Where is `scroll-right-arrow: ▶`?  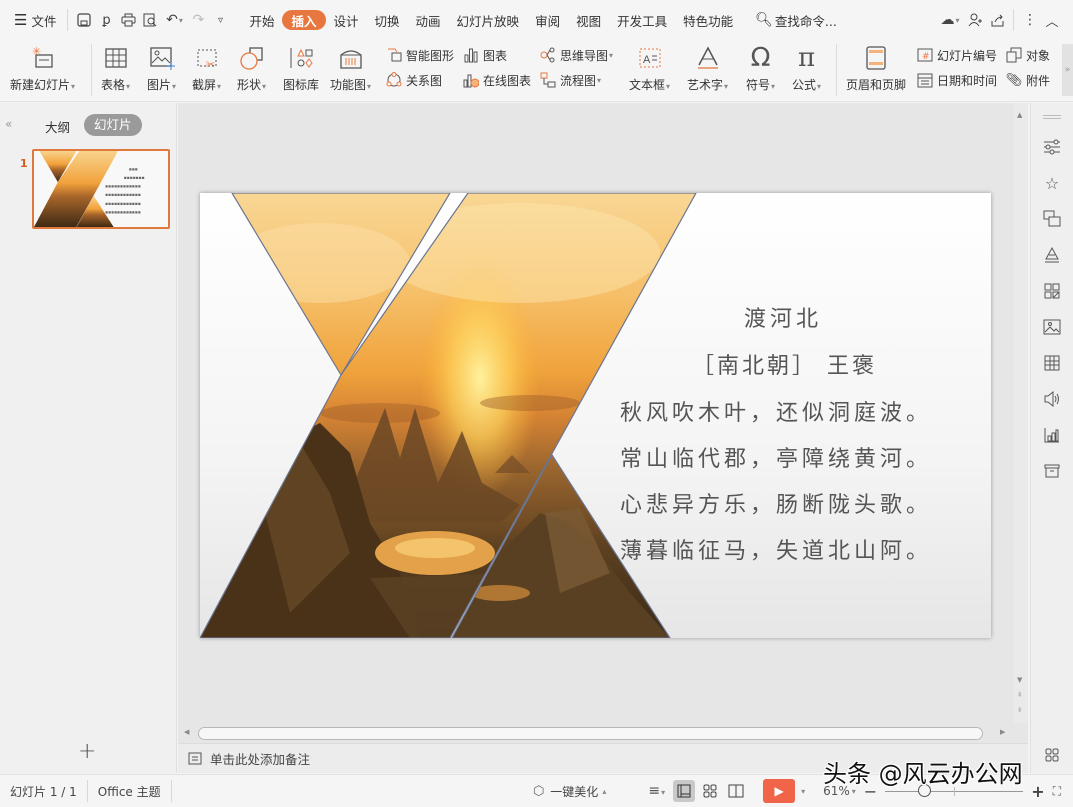 scroll-right-arrow: ▶ is located at coordinates (1002, 732).